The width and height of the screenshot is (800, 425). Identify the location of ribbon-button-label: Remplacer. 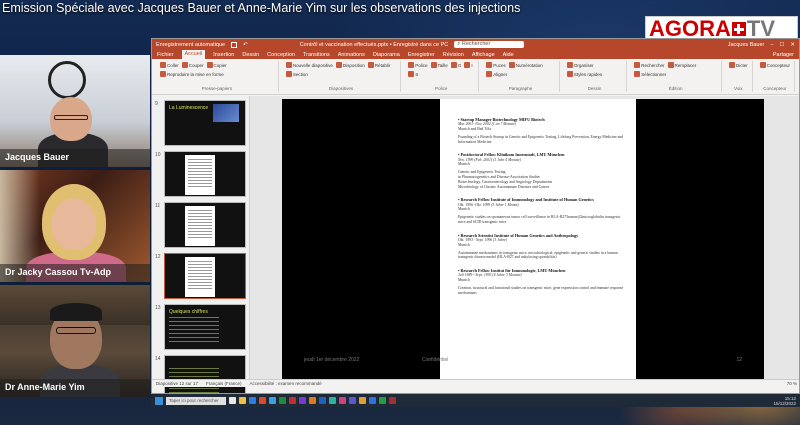
(685, 65).